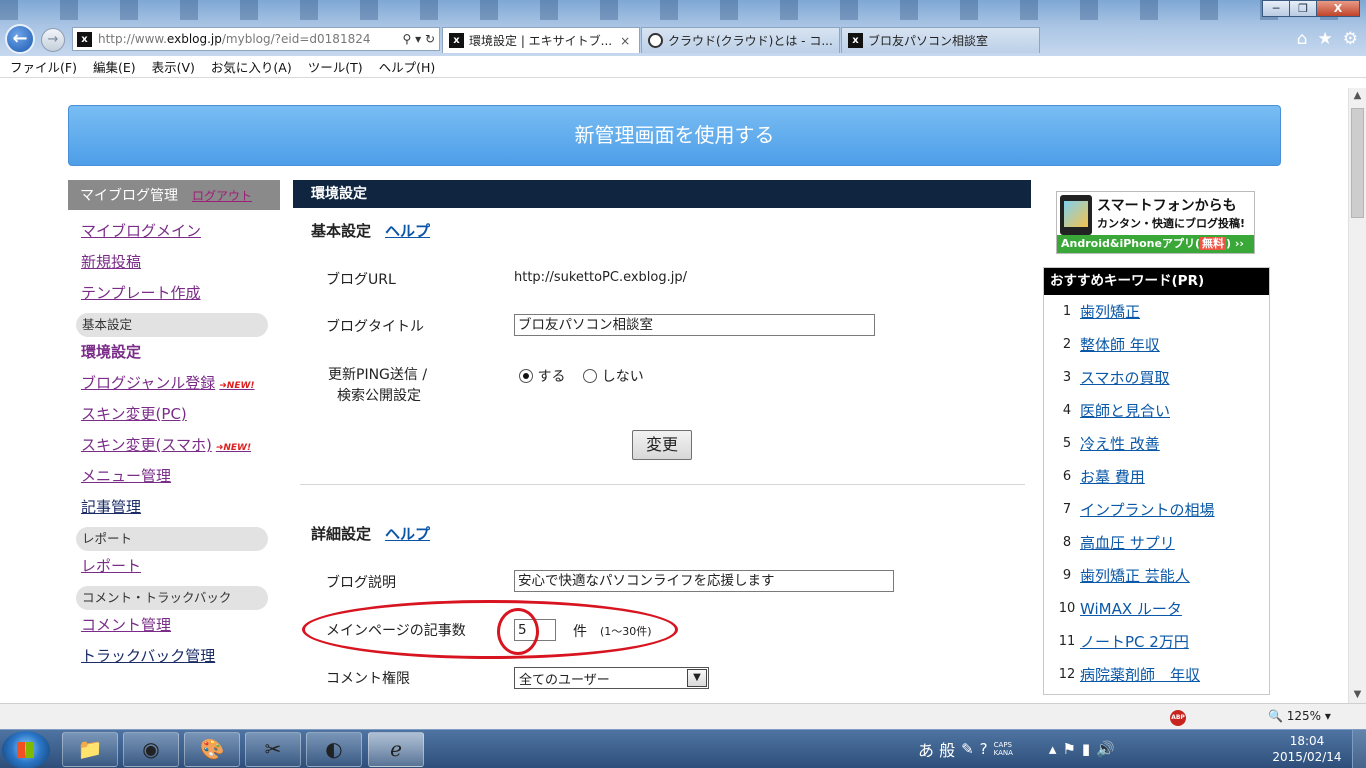  Describe the element at coordinates (1134, 641) in the screenshot. I see `keyword-link: ノートPC 2万円` at that location.